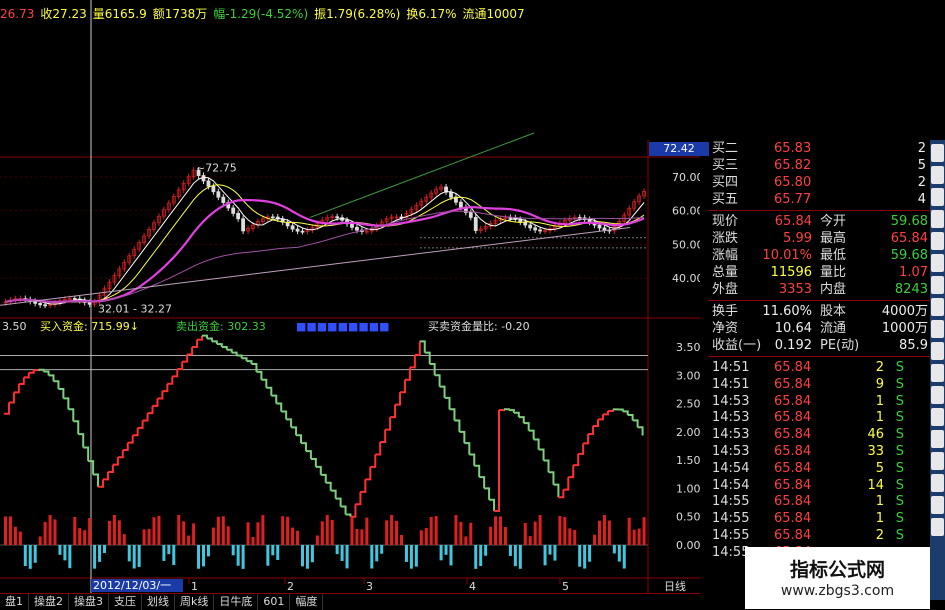  What do you see at coordinates (833, 221) in the screenshot?
I see `stat-label: 今开` at bounding box center [833, 221].